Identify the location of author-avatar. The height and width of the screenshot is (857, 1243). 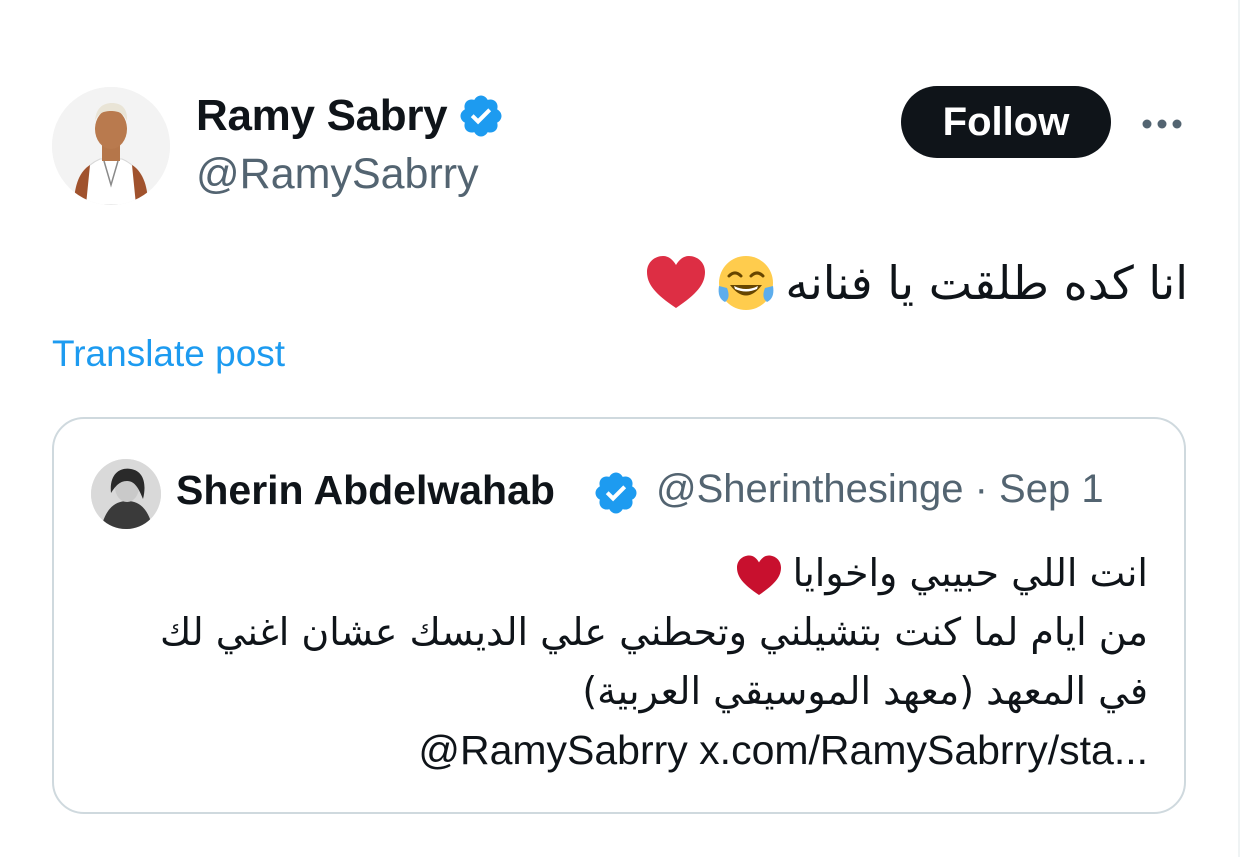
(111, 146).